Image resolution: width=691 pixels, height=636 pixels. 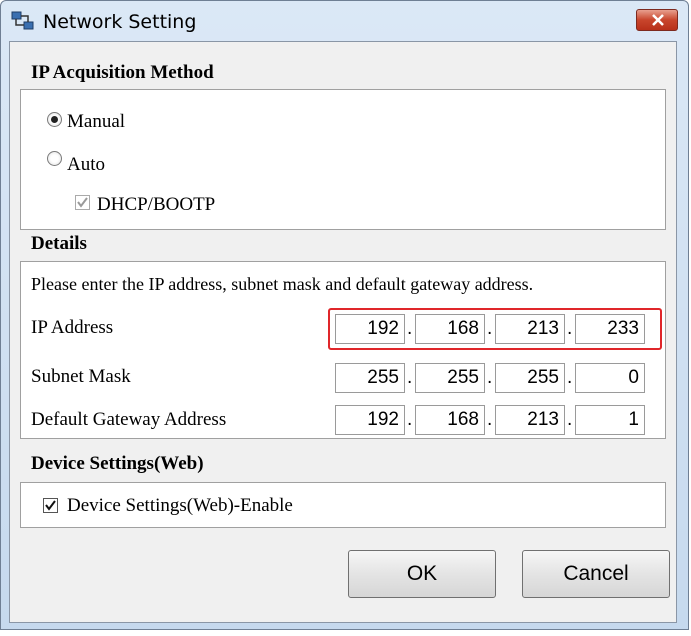 I want to click on subnet-mask-octet-4: 0, so click(x=610, y=378).